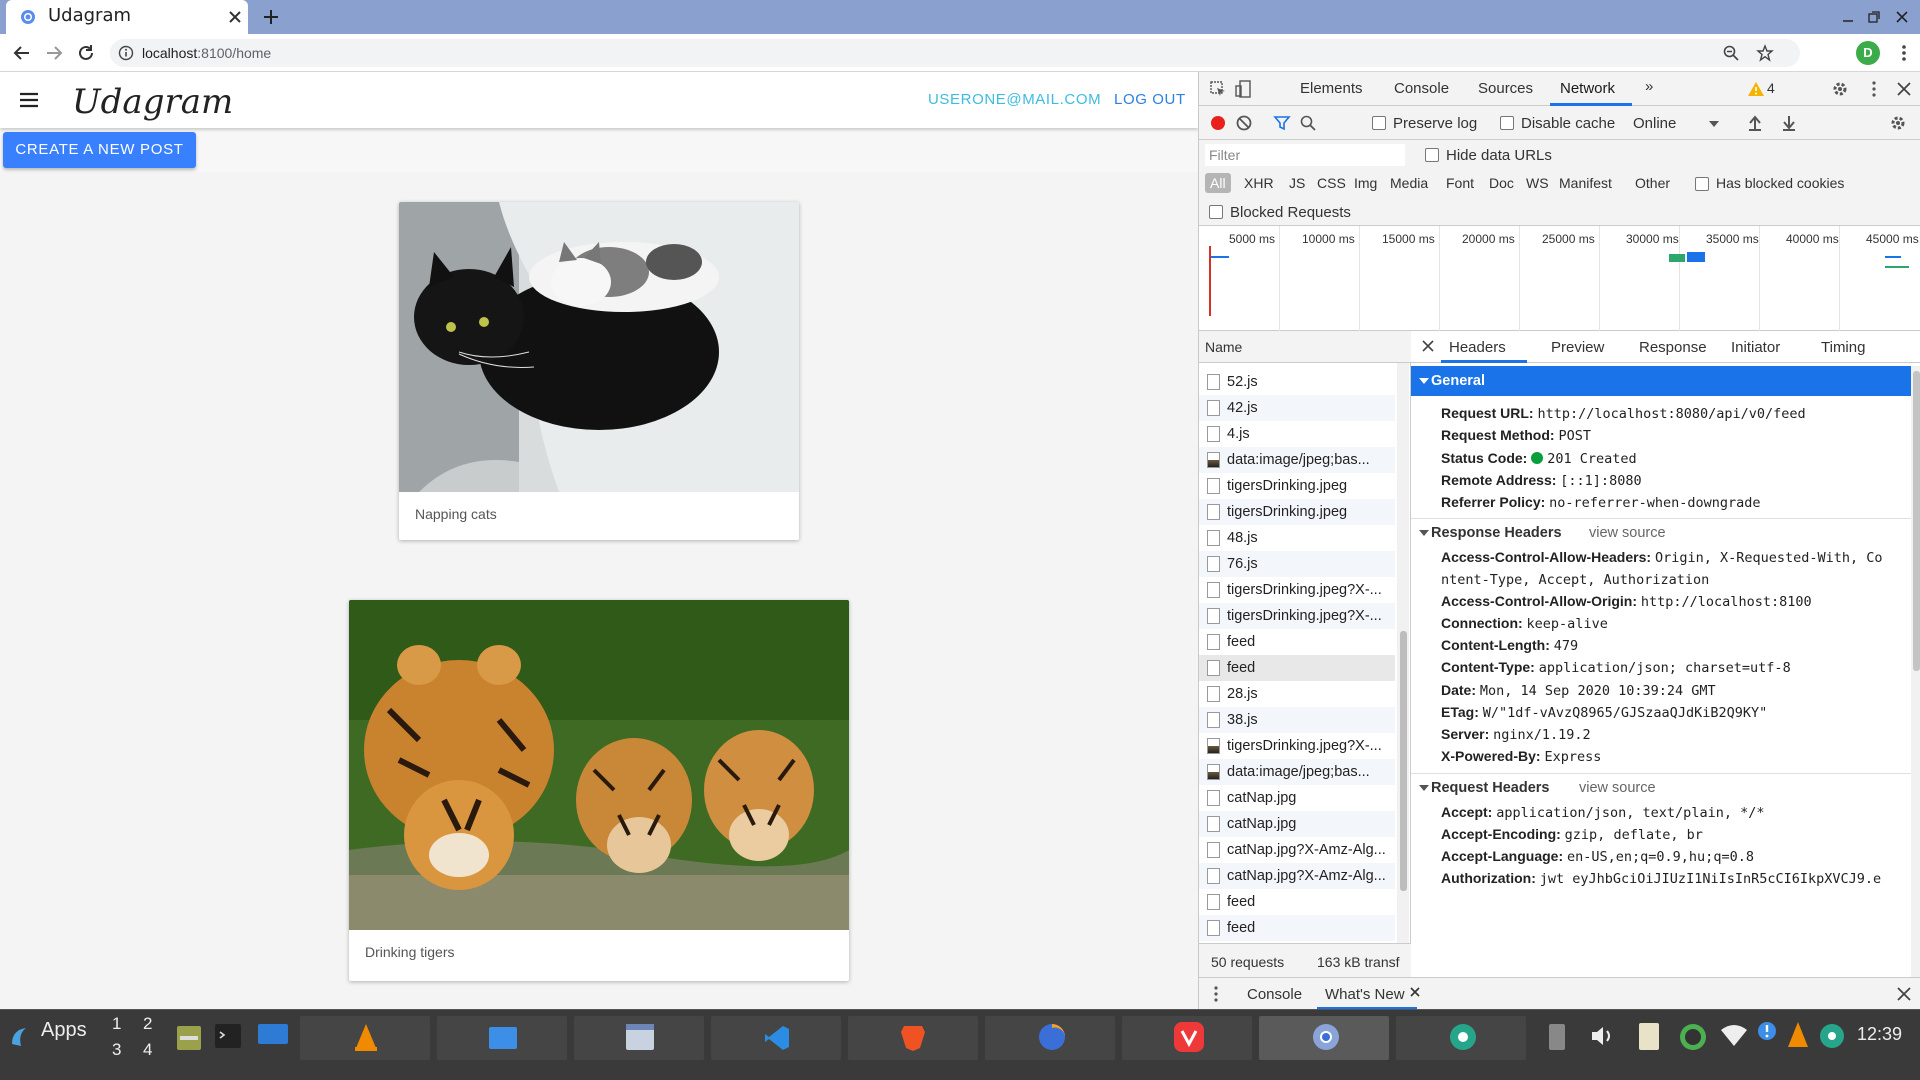 This screenshot has width=1920, height=1080. I want to click on disable-cache-checkbox, so click(1507, 123).